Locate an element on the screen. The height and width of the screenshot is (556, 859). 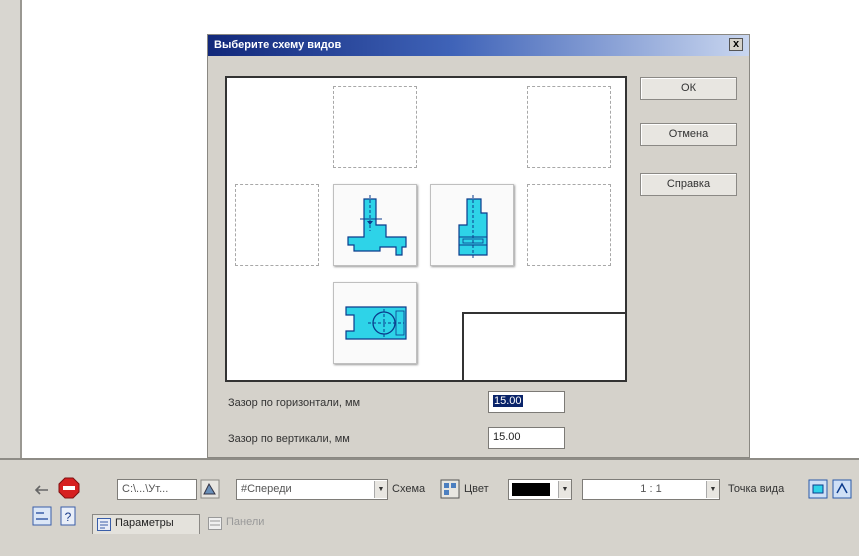
color-swatch is located at coordinates (531, 489).